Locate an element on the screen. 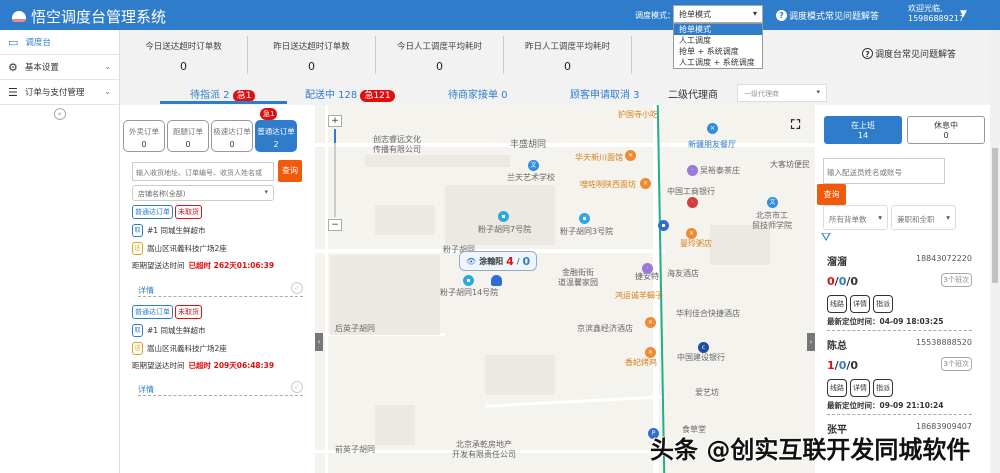  sidebar-item-dispatch: ▭ 调度台 is located at coordinates (59, 42).